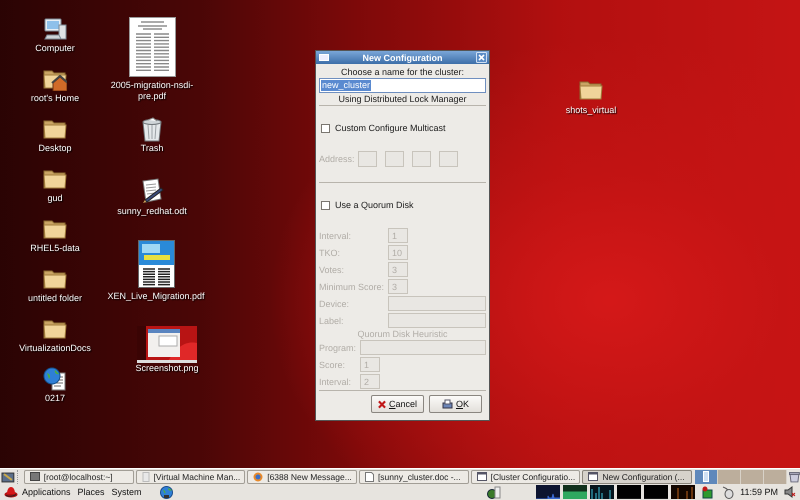  I want to click on show-desktop-icon, so click(8, 477).